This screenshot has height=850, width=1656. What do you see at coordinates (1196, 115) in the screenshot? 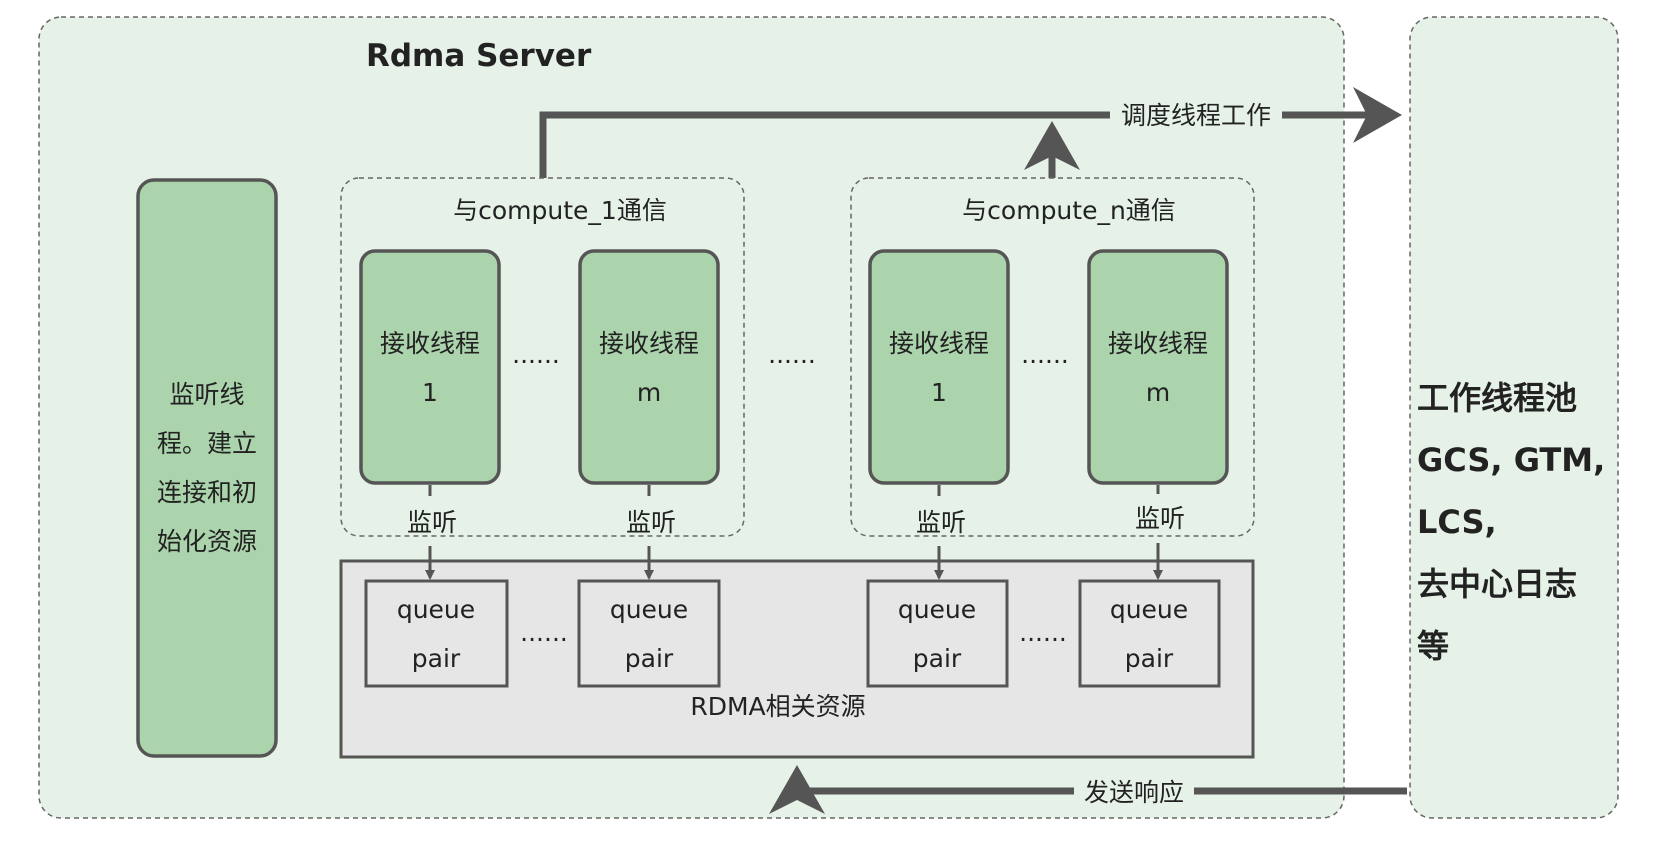
I see `schedule-label: 调度线程工作` at bounding box center [1196, 115].